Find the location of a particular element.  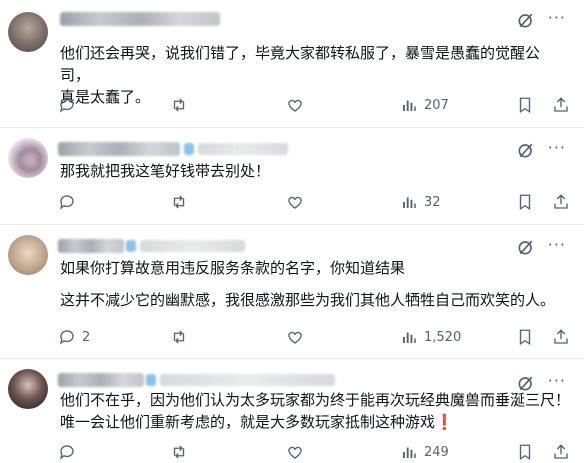

views-count: 207 is located at coordinates (436, 105).